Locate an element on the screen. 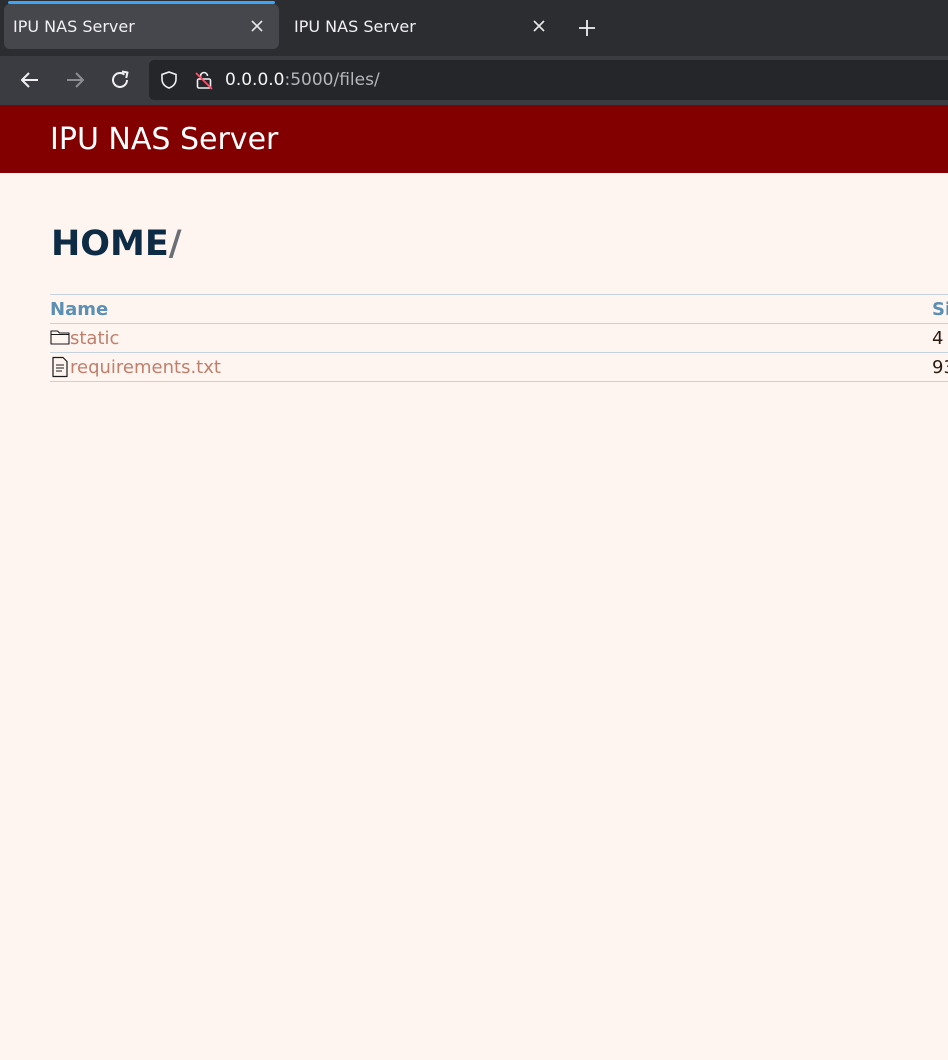  table-row: static 4 is located at coordinates (499, 338).